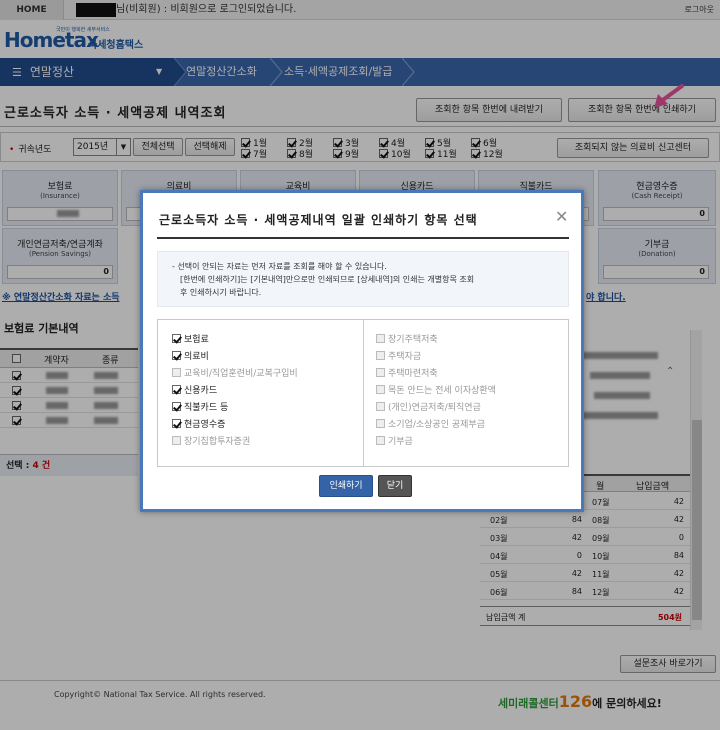 This screenshot has width=720, height=730. Describe the element at coordinates (398, 357) in the screenshot. I see `print-option-checkbox: 주택자금` at that location.